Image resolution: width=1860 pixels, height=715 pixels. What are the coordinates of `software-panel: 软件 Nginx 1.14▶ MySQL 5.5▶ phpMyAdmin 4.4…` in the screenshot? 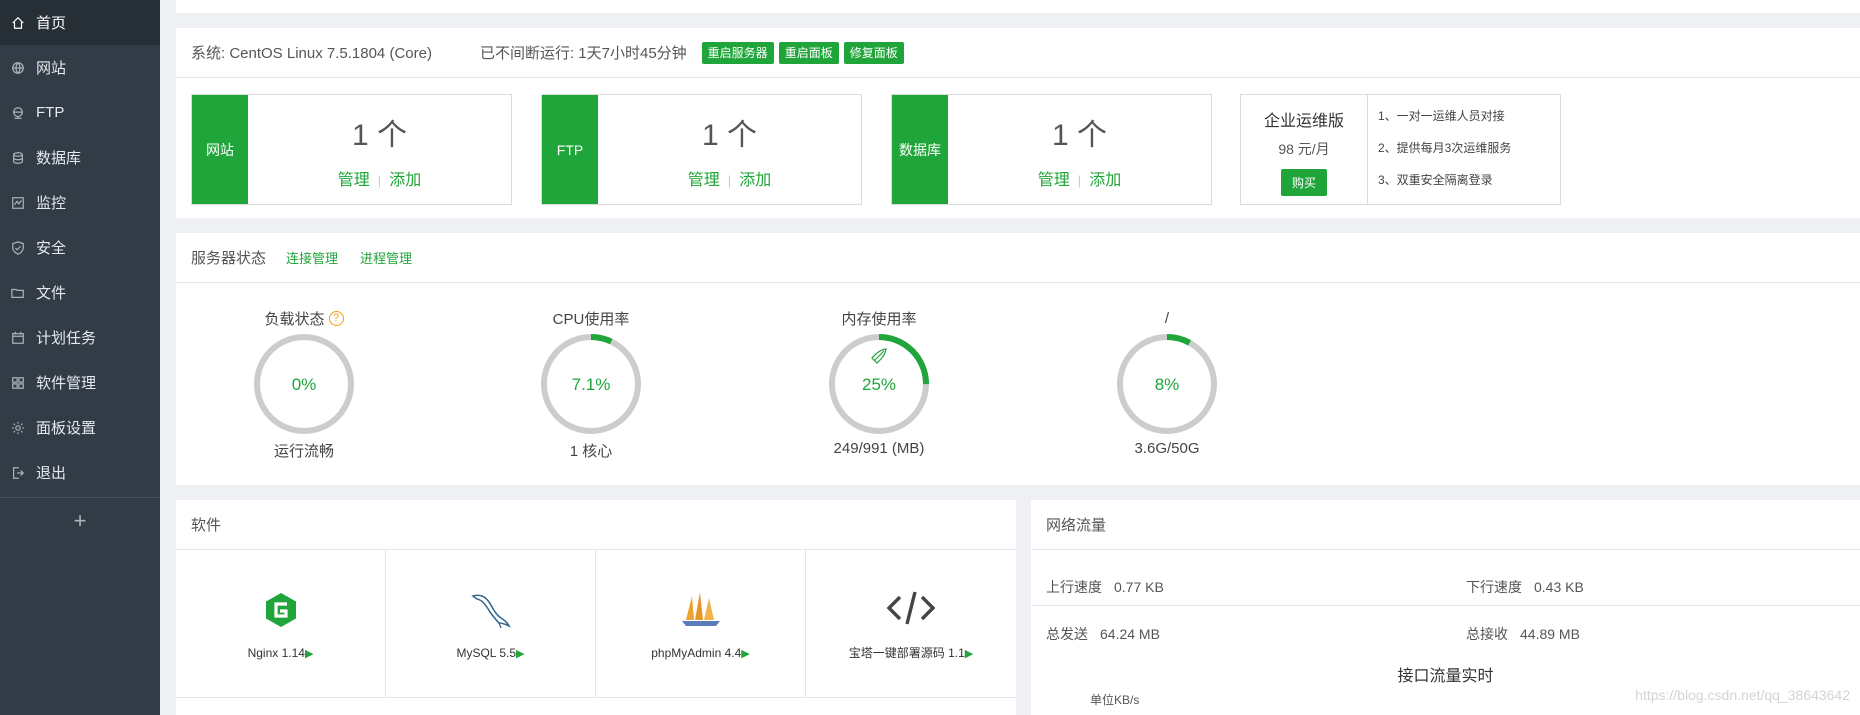 It's located at (596, 607).